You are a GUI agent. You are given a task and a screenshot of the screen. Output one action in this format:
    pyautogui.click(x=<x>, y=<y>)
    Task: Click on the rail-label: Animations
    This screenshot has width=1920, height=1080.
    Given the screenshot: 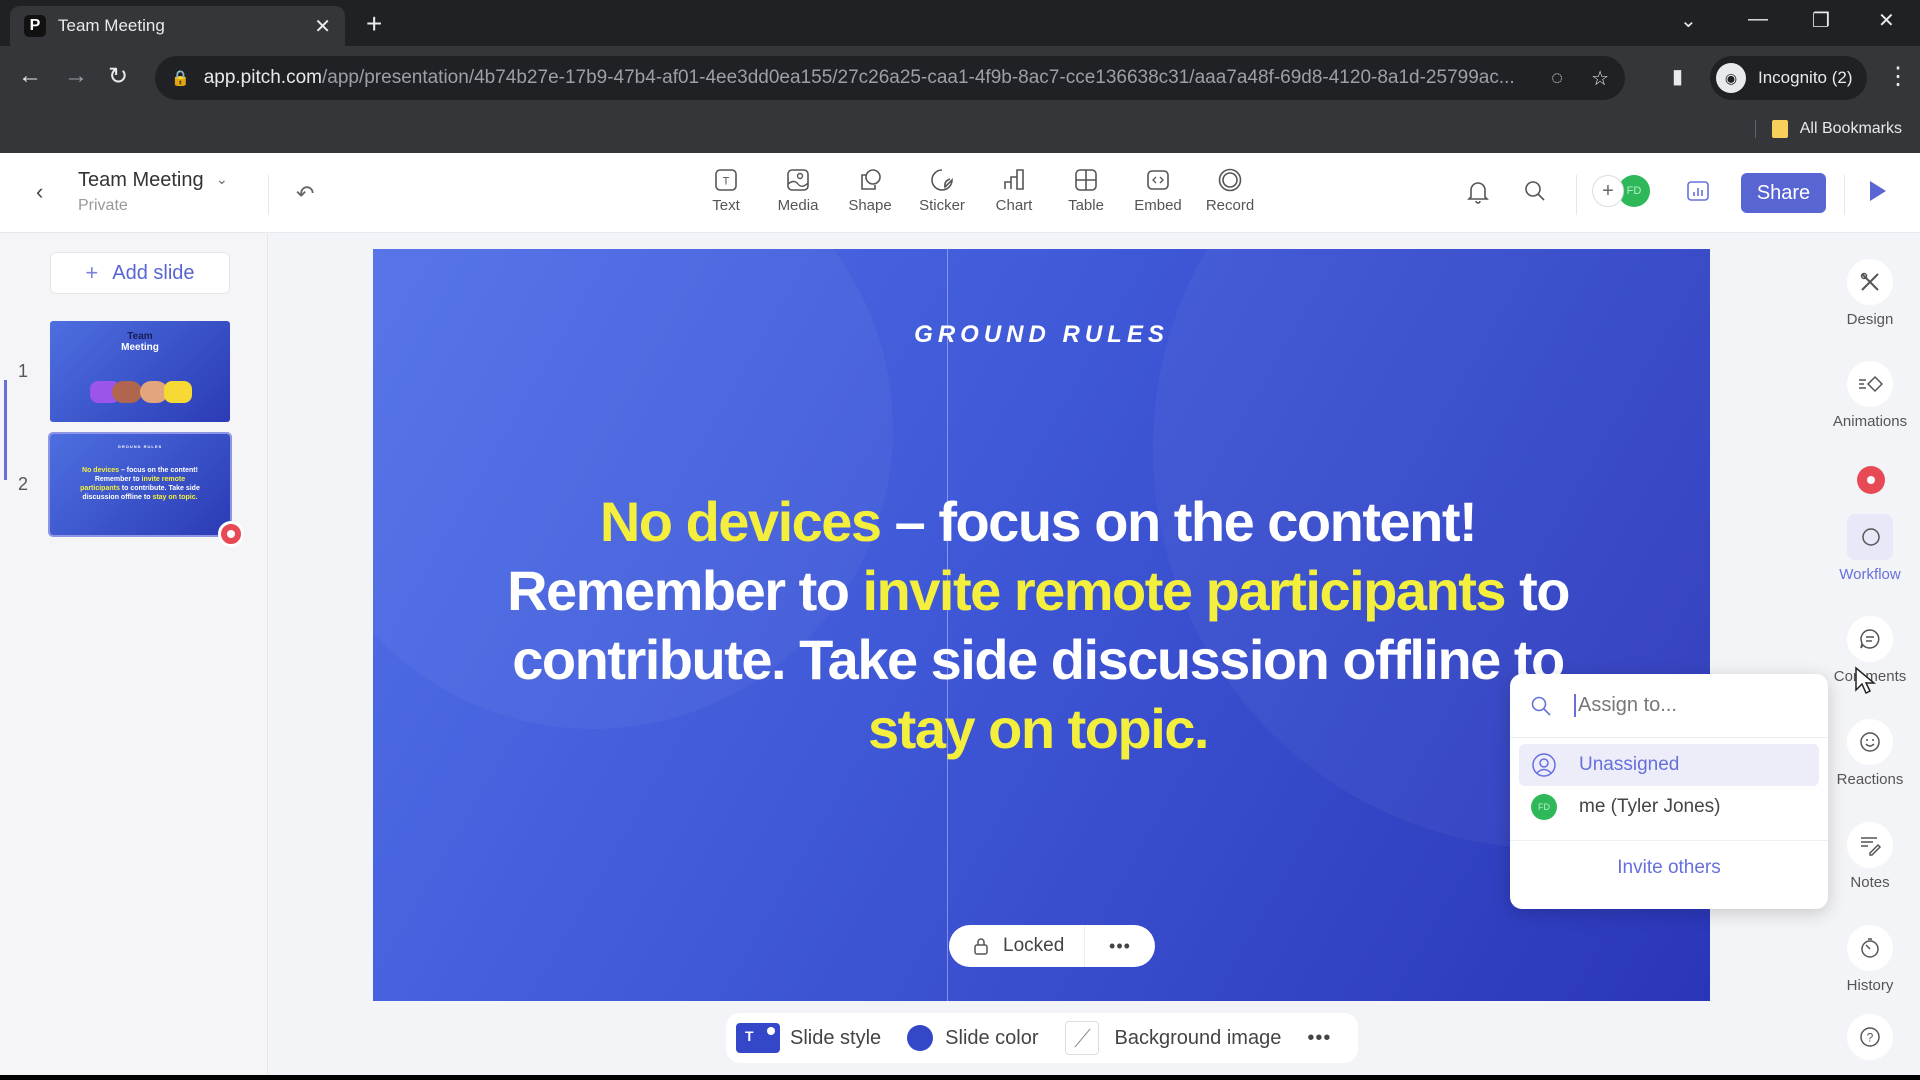 What is the action you would take?
    pyautogui.click(x=1870, y=421)
    